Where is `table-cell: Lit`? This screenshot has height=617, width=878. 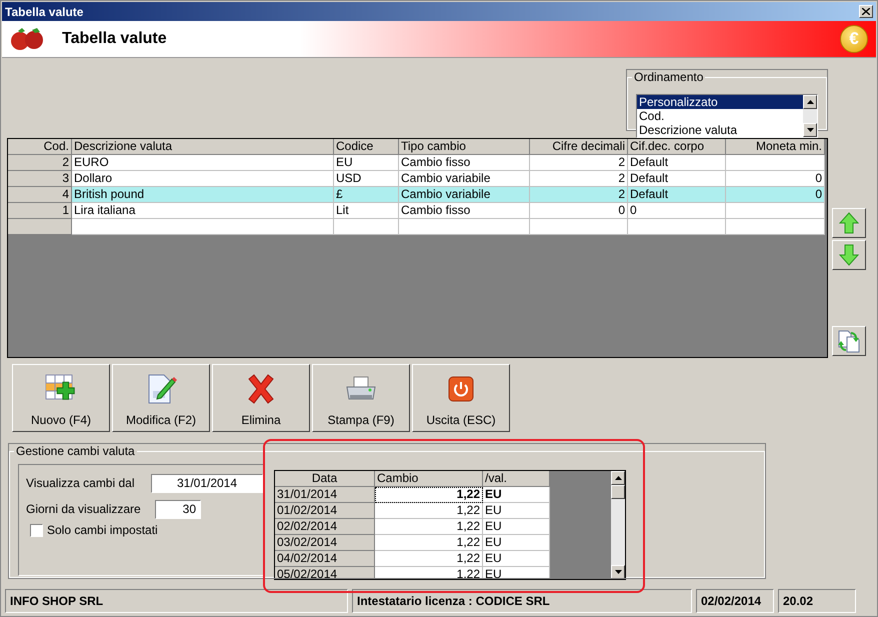 table-cell: Lit is located at coordinates (366, 211).